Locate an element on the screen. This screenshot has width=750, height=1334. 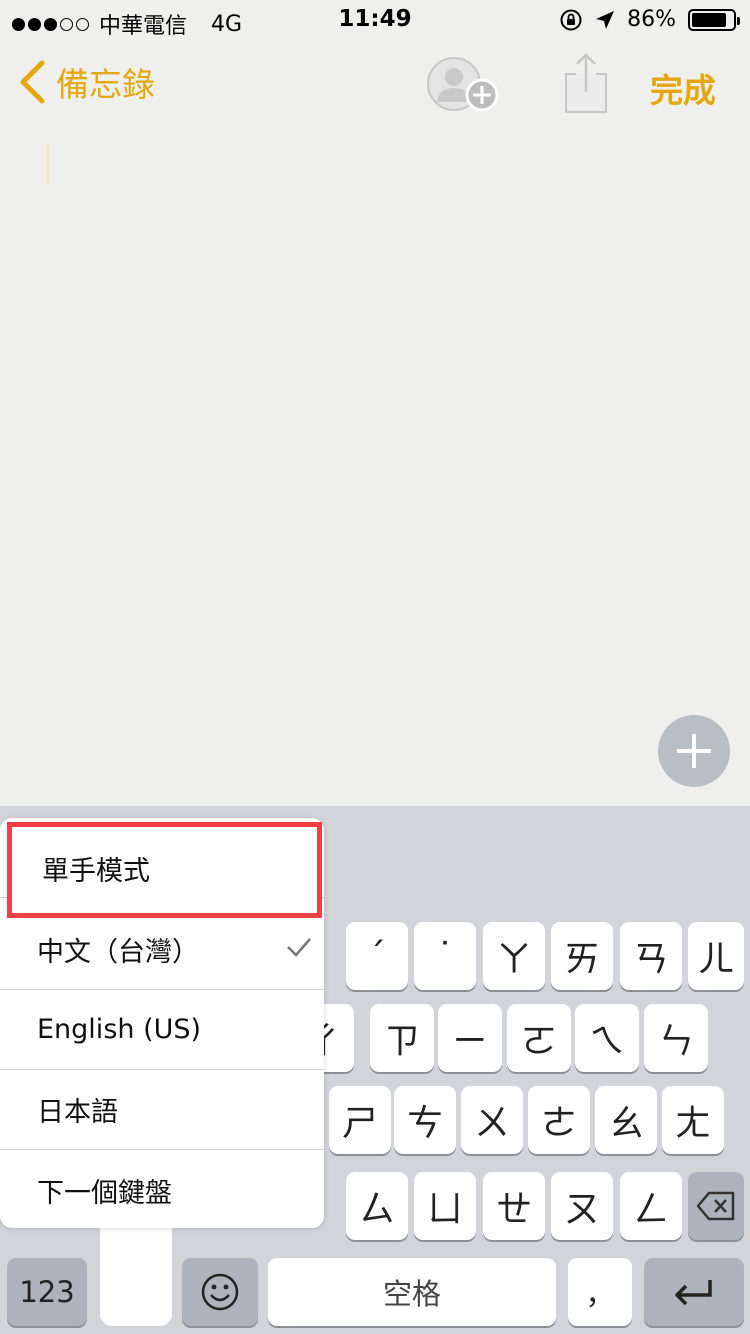
return-icon is located at coordinates (693, 1293).